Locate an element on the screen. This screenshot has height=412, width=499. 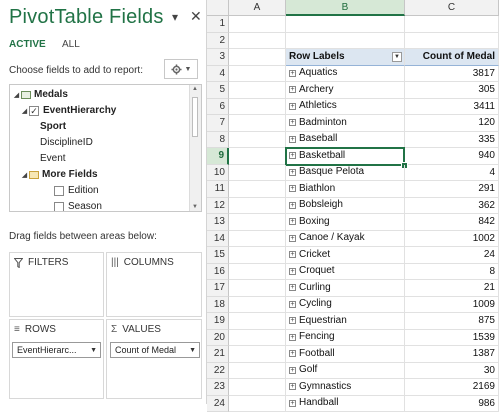
rows-field-chip: EventHierarc... ▼ is located at coordinates (56, 350).